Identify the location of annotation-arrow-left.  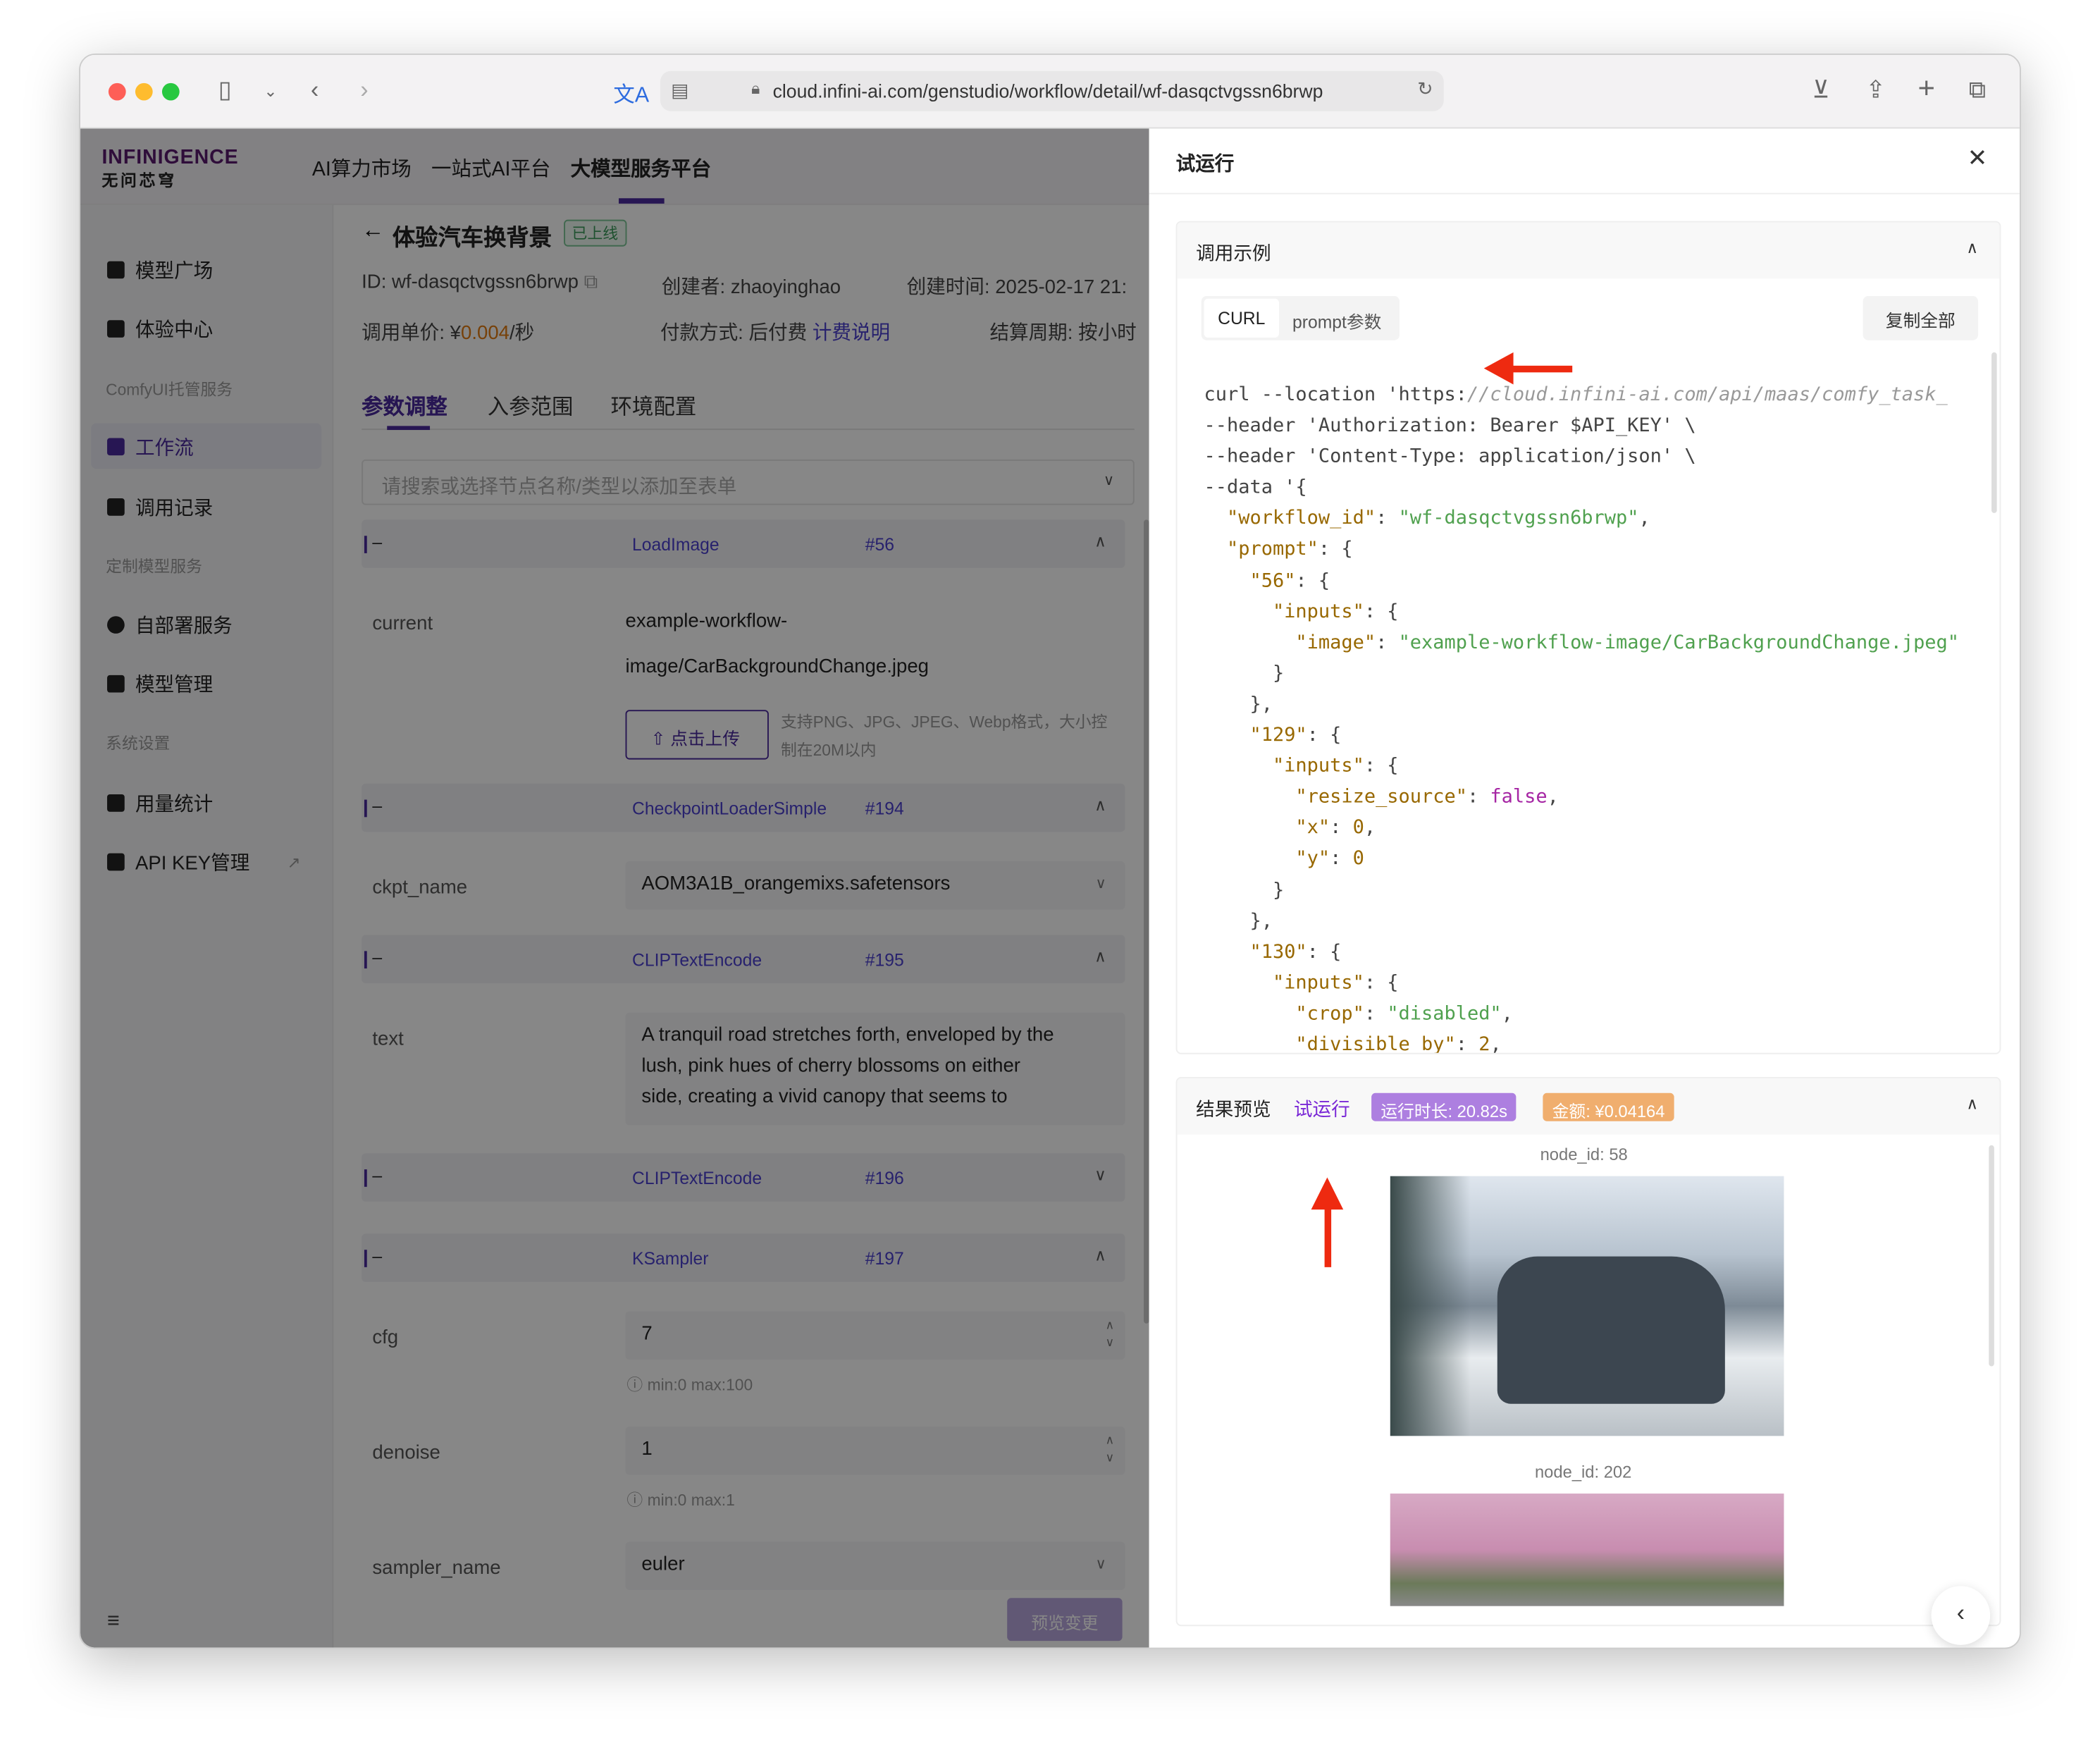
(1541, 369).